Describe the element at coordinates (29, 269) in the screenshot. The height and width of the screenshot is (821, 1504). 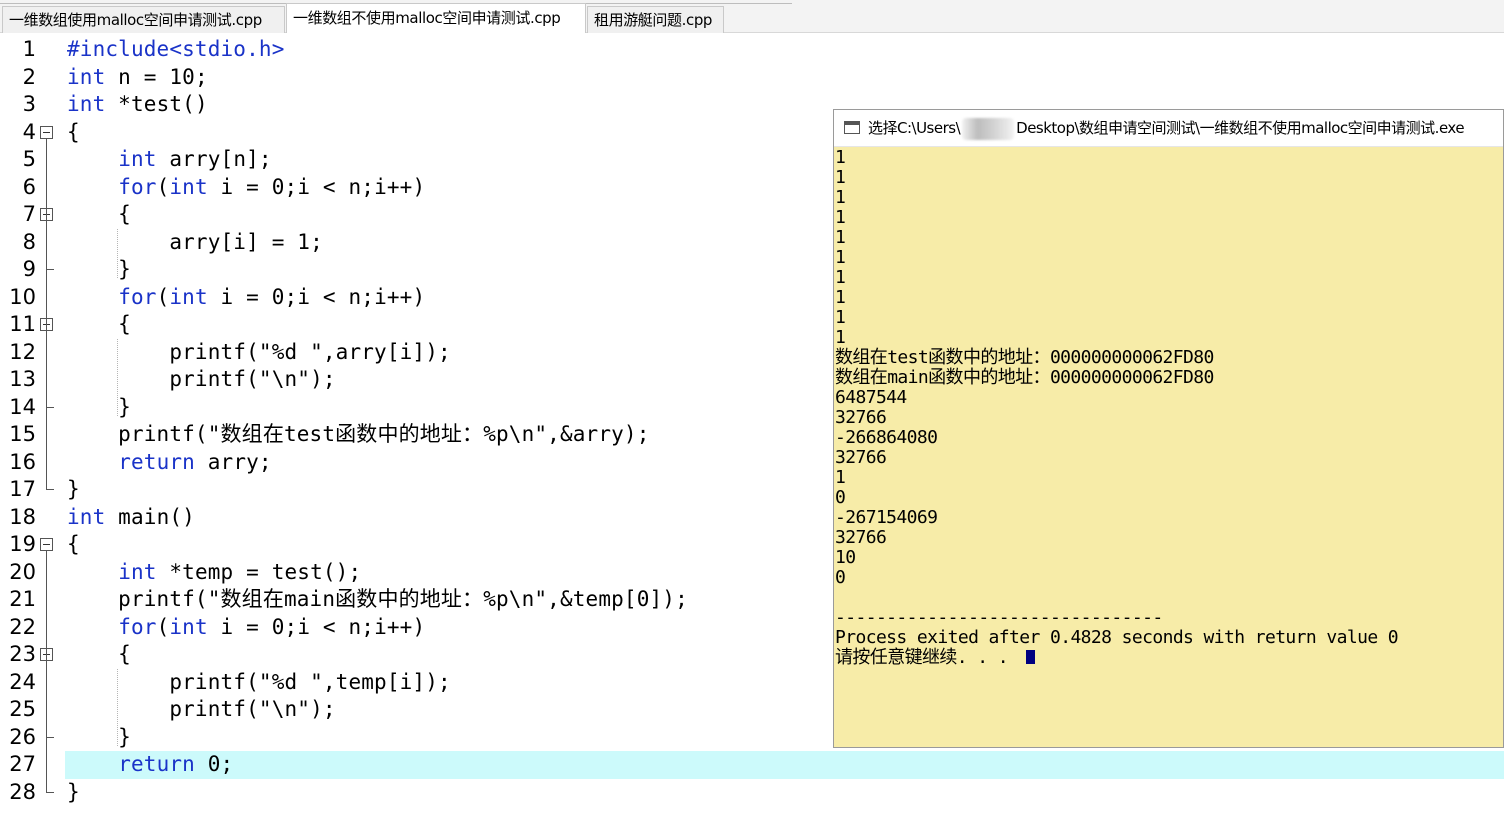
I see `line-number: 9` at that location.